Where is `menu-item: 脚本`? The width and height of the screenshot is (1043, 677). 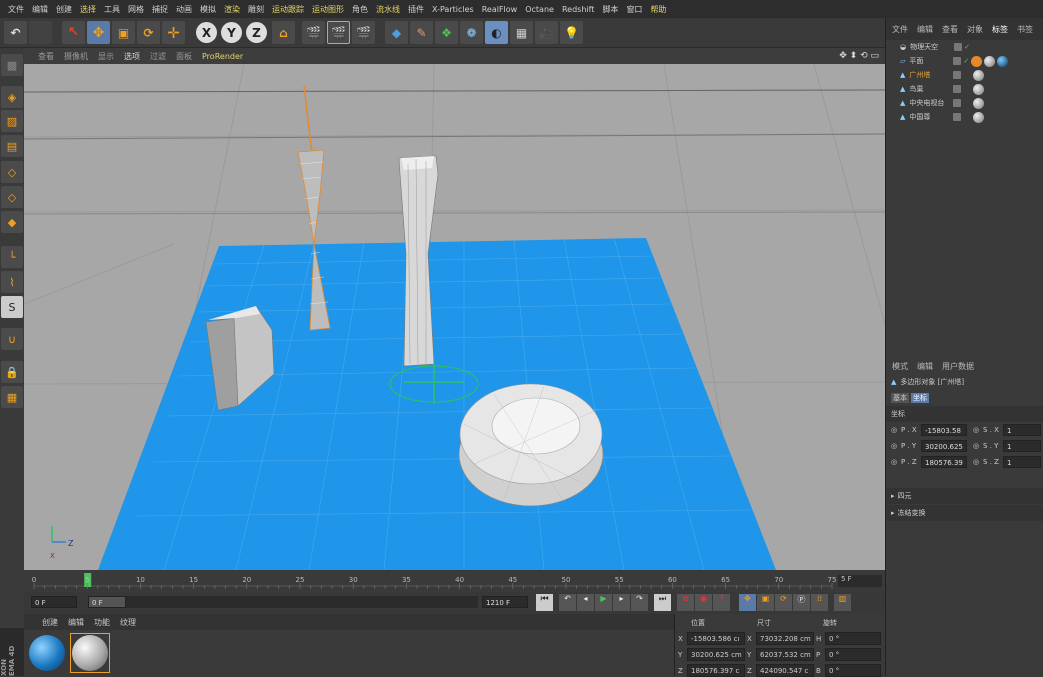
menu-item: 脚本 is located at coordinates (610, 9).